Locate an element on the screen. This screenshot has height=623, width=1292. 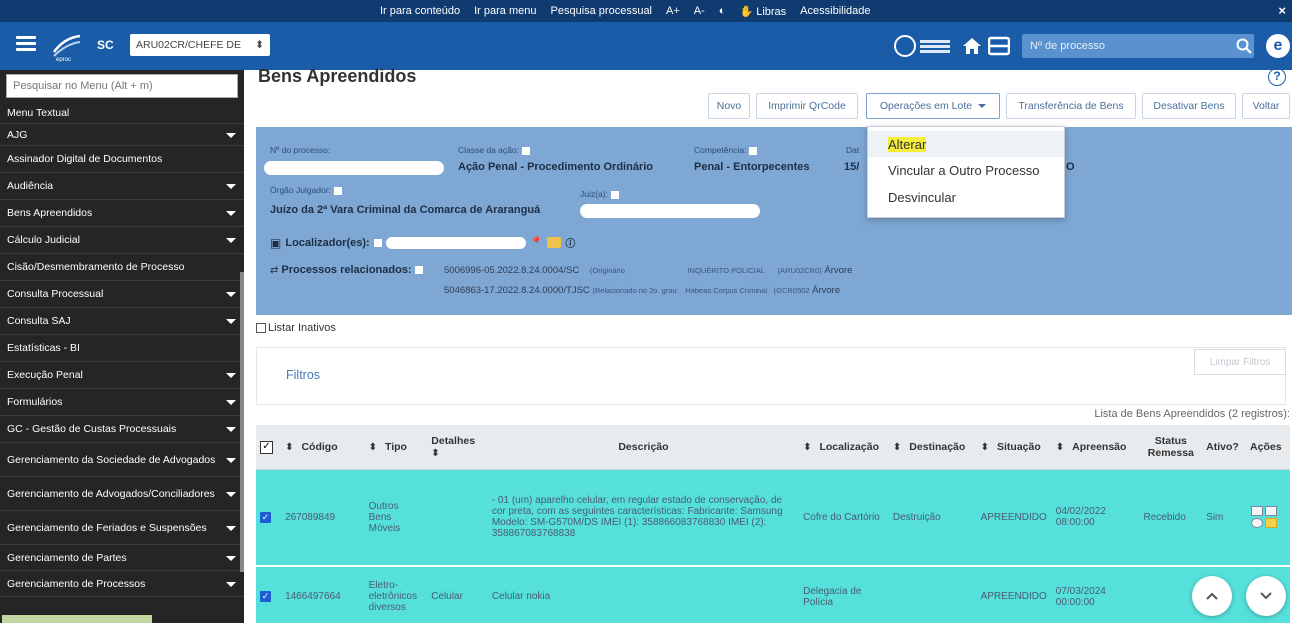
clear-filters-button: Limpar Filtros is located at coordinates (1240, 362).